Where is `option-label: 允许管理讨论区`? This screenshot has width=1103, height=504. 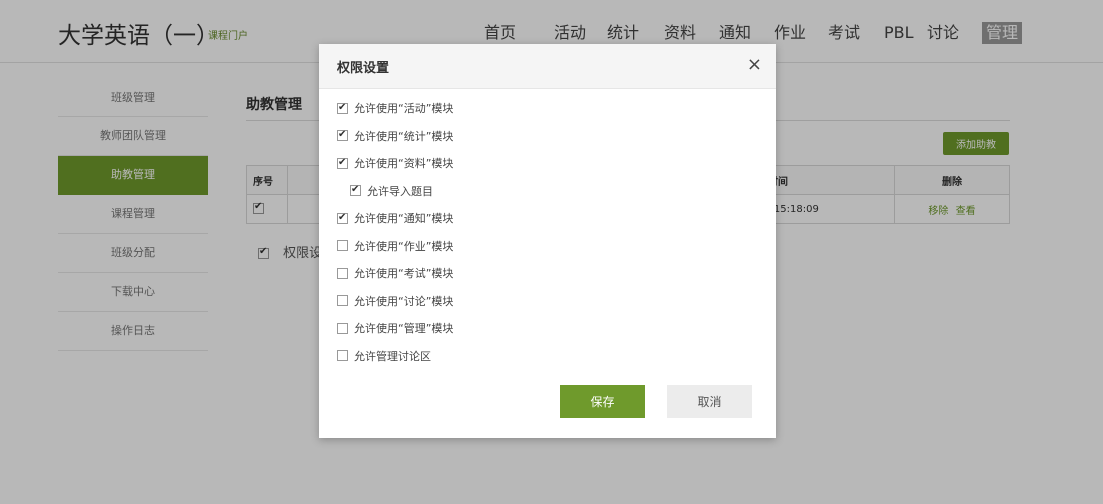 option-label: 允许管理讨论区 is located at coordinates (392, 356).